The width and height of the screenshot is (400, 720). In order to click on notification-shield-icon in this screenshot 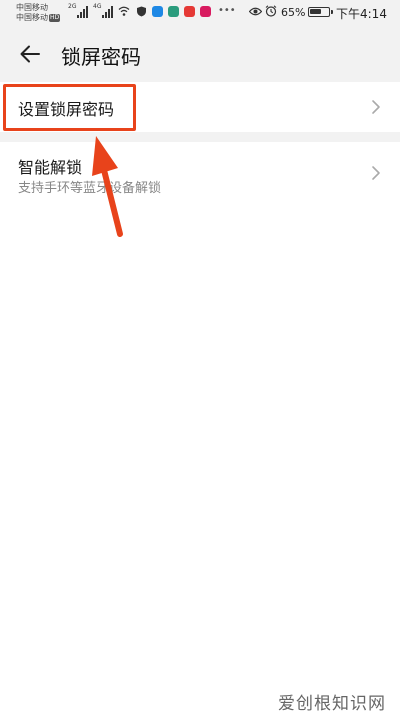, I will do `click(141, 11)`.